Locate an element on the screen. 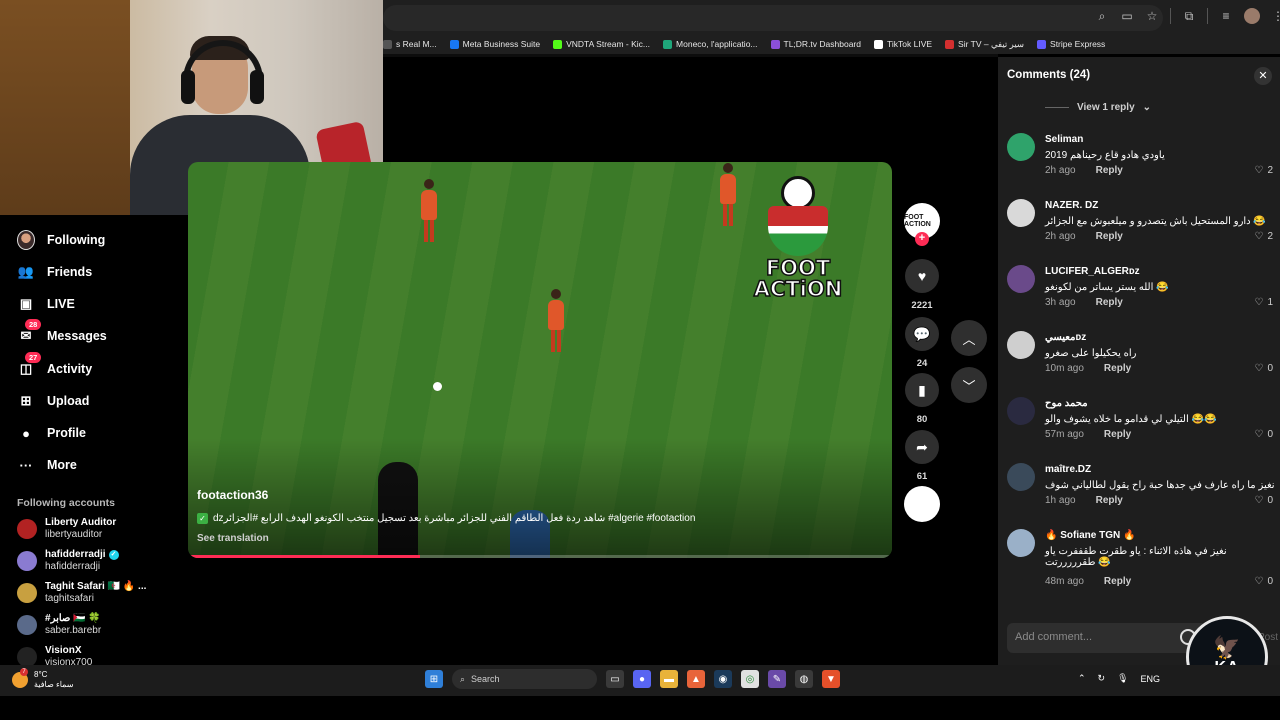 The width and height of the screenshot is (1280, 720). task-view-icon: ▭ is located at coordinates (615, 679).